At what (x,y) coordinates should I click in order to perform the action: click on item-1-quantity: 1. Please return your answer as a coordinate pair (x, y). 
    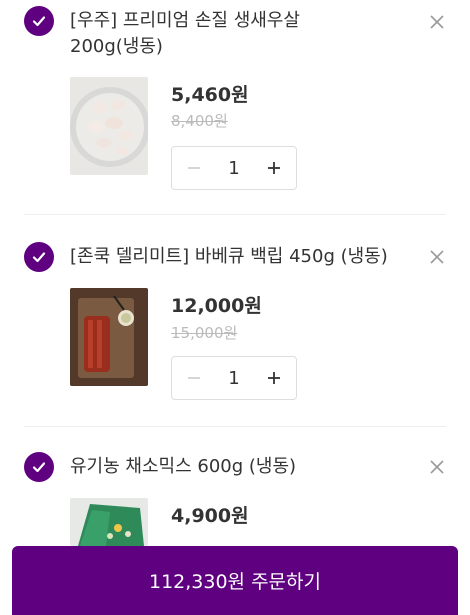
    Looking at the image, I should click on (234, 168).